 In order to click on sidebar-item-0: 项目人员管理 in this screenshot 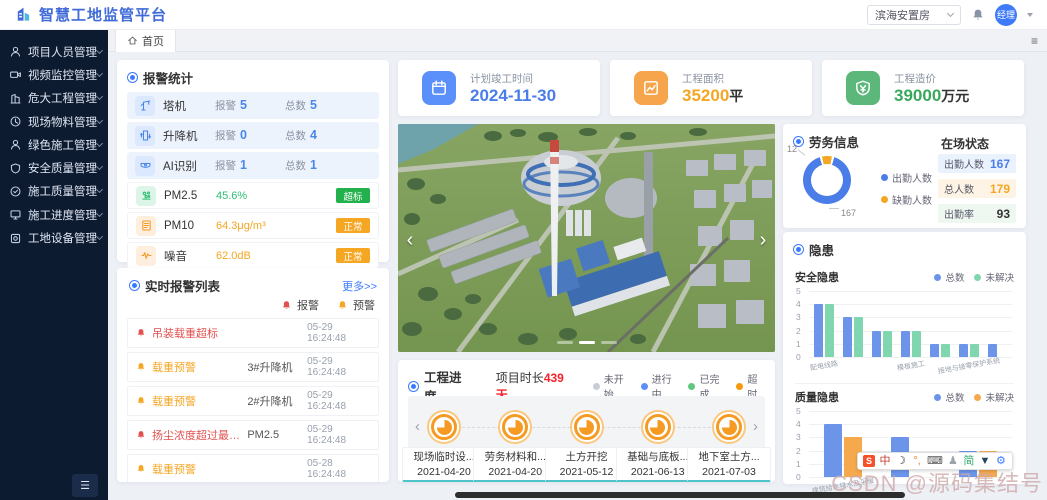, I will do `click(54, 51)`.